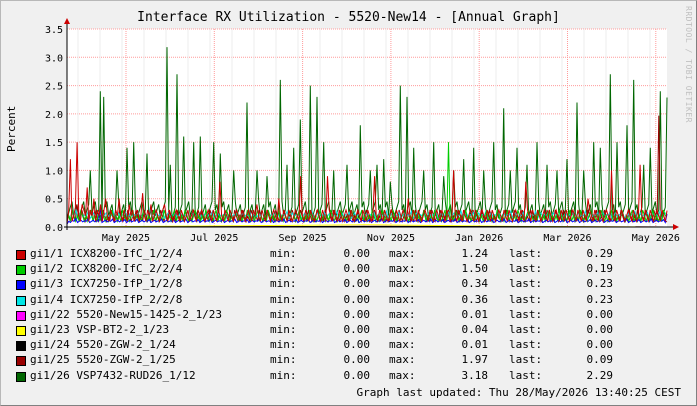 The height and width of the screenshot is (406, 697). Describe the element at coordinates (126, 238) in the screenshot. I see `x-tick-label: May 2025` at that location.